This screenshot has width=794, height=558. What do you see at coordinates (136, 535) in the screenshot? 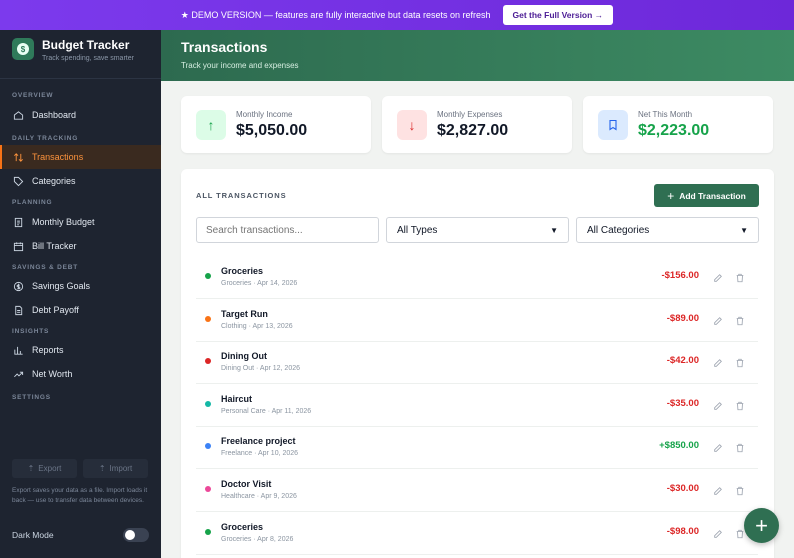
I see `dark-mode-toggle` at bounding box center [136, 535].